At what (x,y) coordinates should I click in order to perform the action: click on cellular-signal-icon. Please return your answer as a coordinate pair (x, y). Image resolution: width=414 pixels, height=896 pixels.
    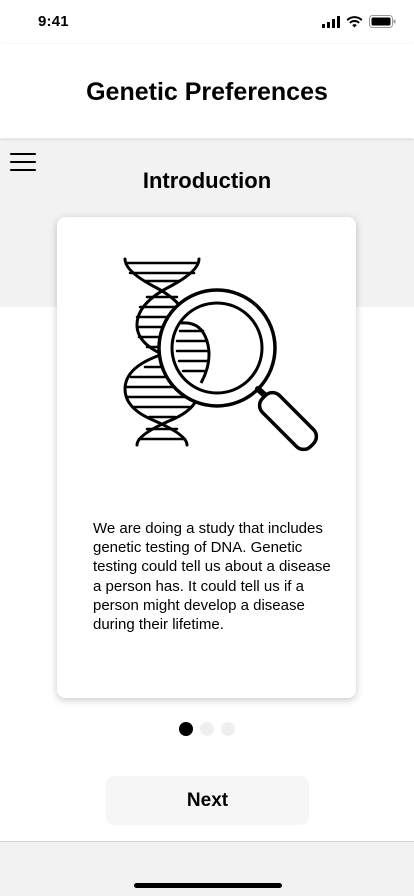
    Looking at the image, I should click on (331, 21).